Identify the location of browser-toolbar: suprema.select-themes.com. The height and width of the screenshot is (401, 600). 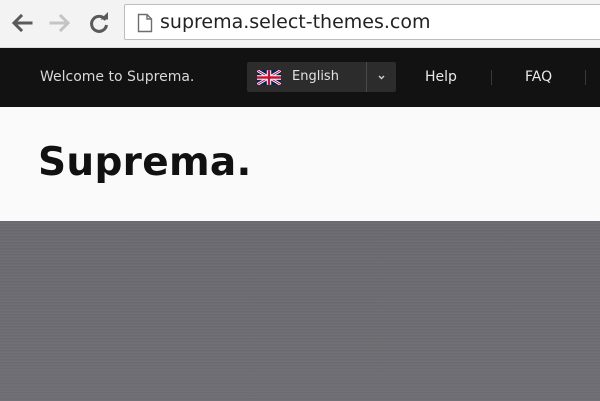
(300, 24).